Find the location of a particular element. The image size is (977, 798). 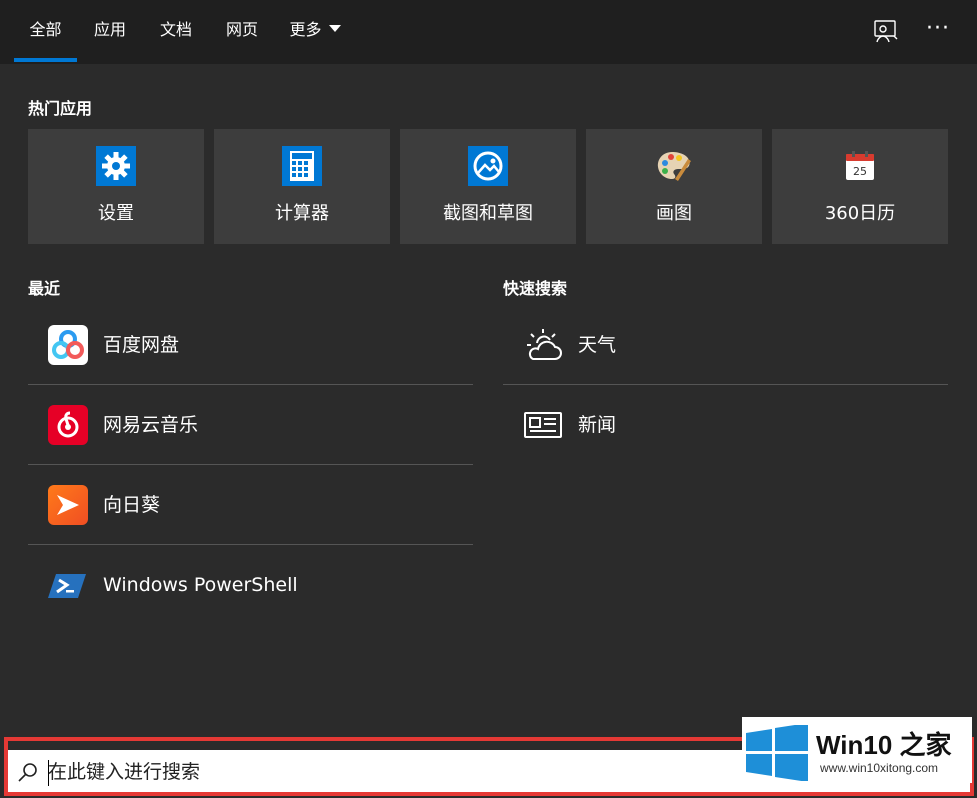

tile-snip-sketch-label: 截图和草图 is located at coordinates (488, 213).